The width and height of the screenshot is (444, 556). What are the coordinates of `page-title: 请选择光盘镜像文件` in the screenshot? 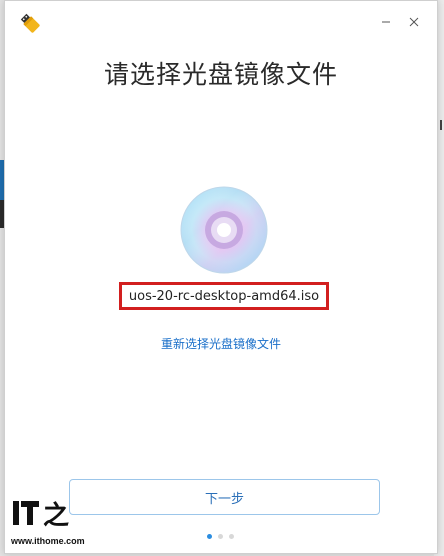 It's located at (220, 74).